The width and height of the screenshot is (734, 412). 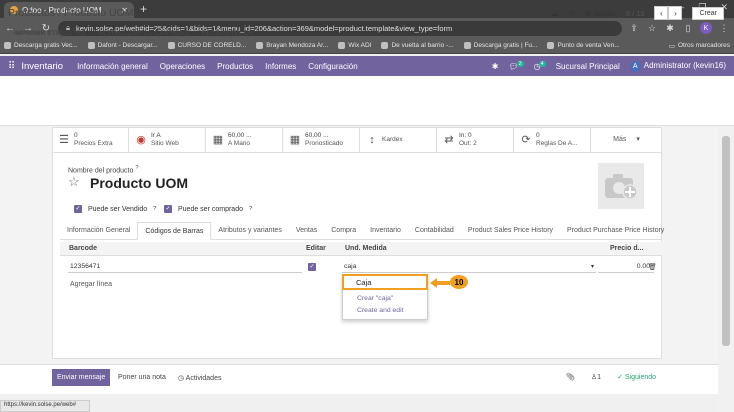 What do you see at coordinates (316, 248) in the screenshot?
I see `column-editar: Editar` at bounding box center [316, 248].